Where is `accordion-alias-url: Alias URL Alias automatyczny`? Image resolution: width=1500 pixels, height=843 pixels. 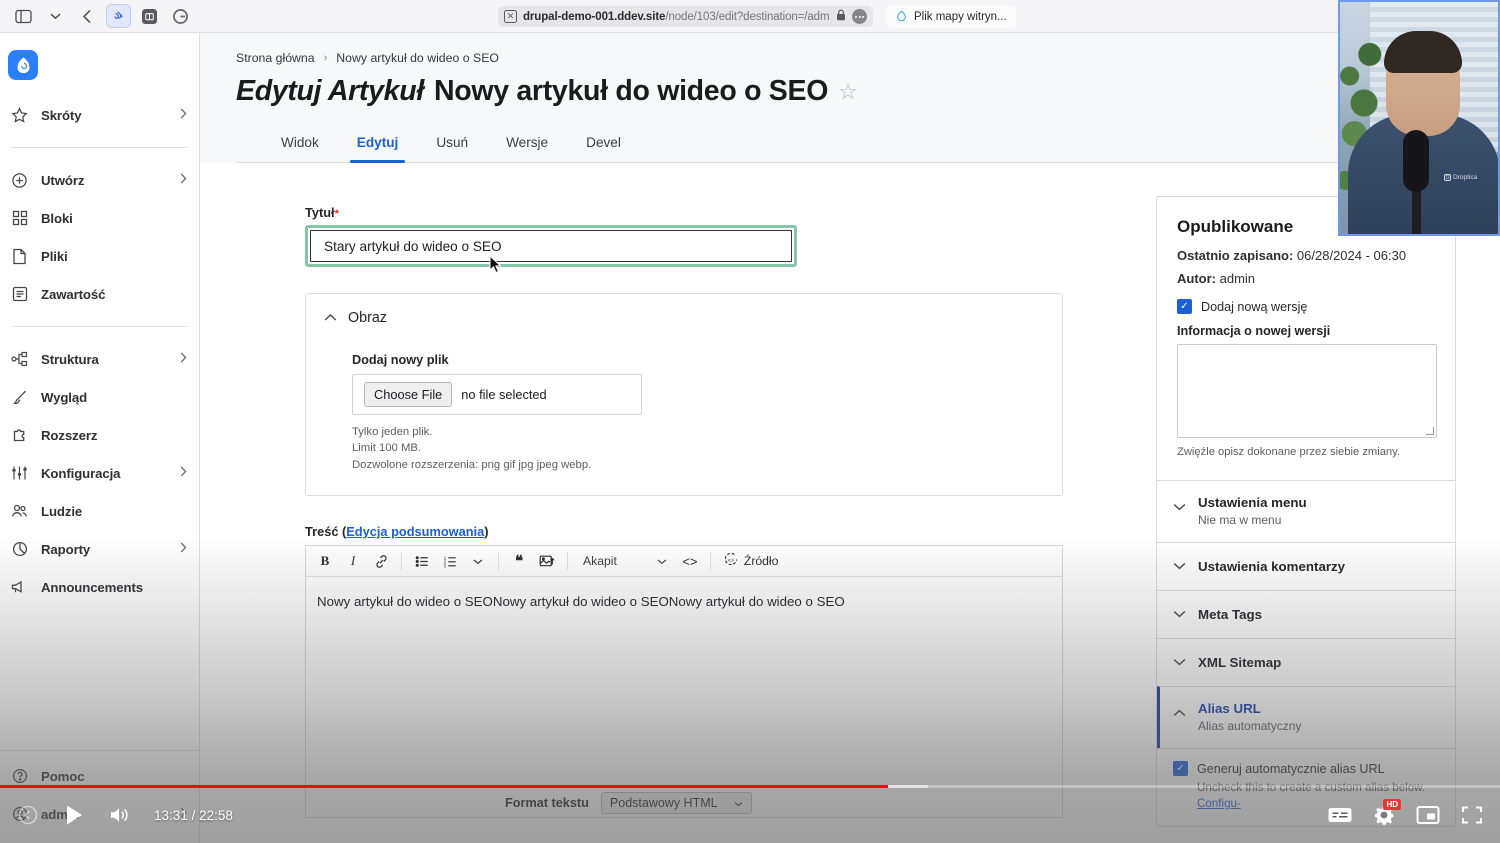 accordion-alias-url: Alias URL Alias automatyczny is located at coordinates (1306, 717).